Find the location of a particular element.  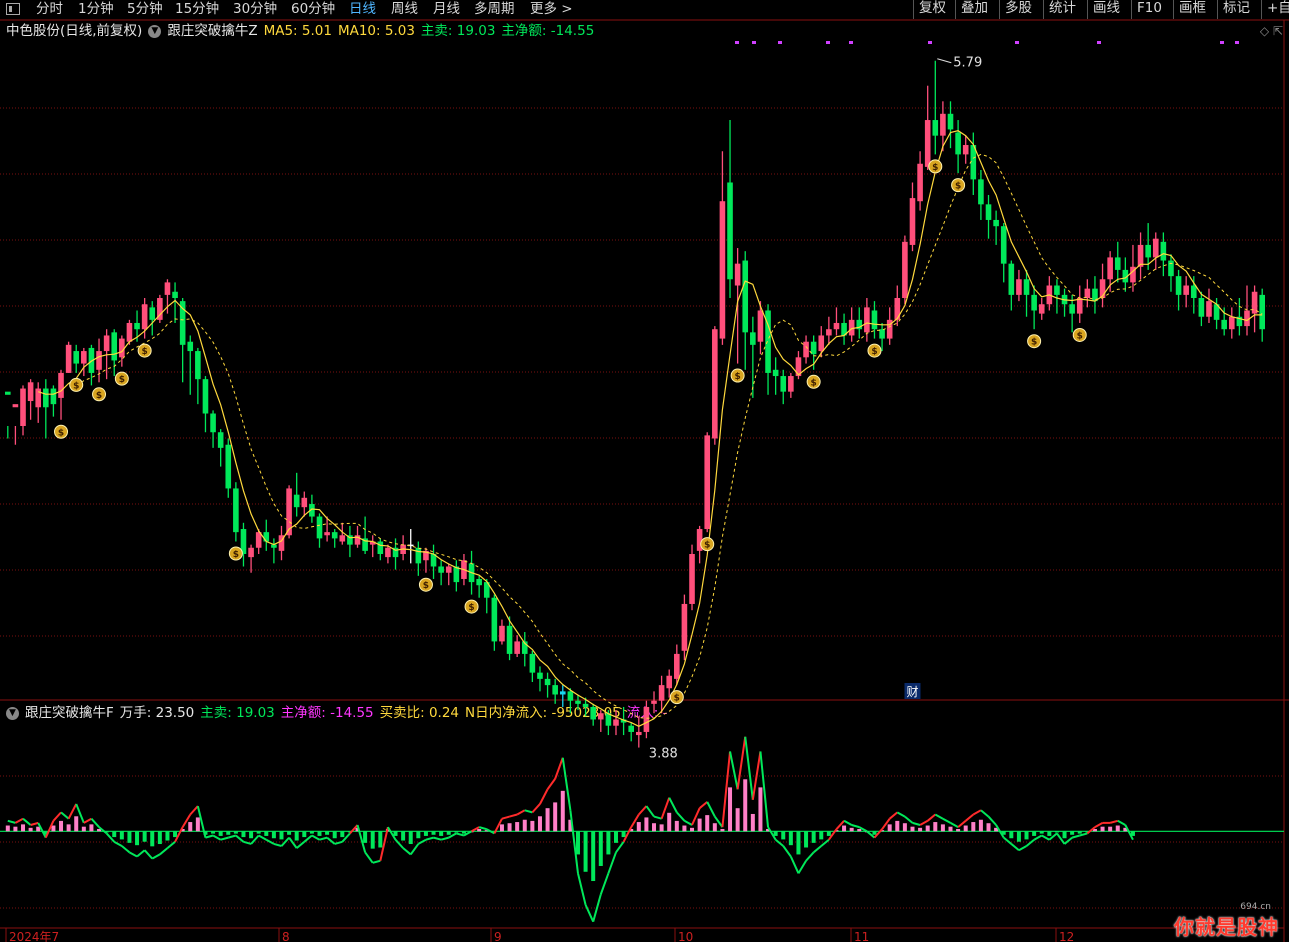

date-label: 11 is located at coordinates (861, 936).